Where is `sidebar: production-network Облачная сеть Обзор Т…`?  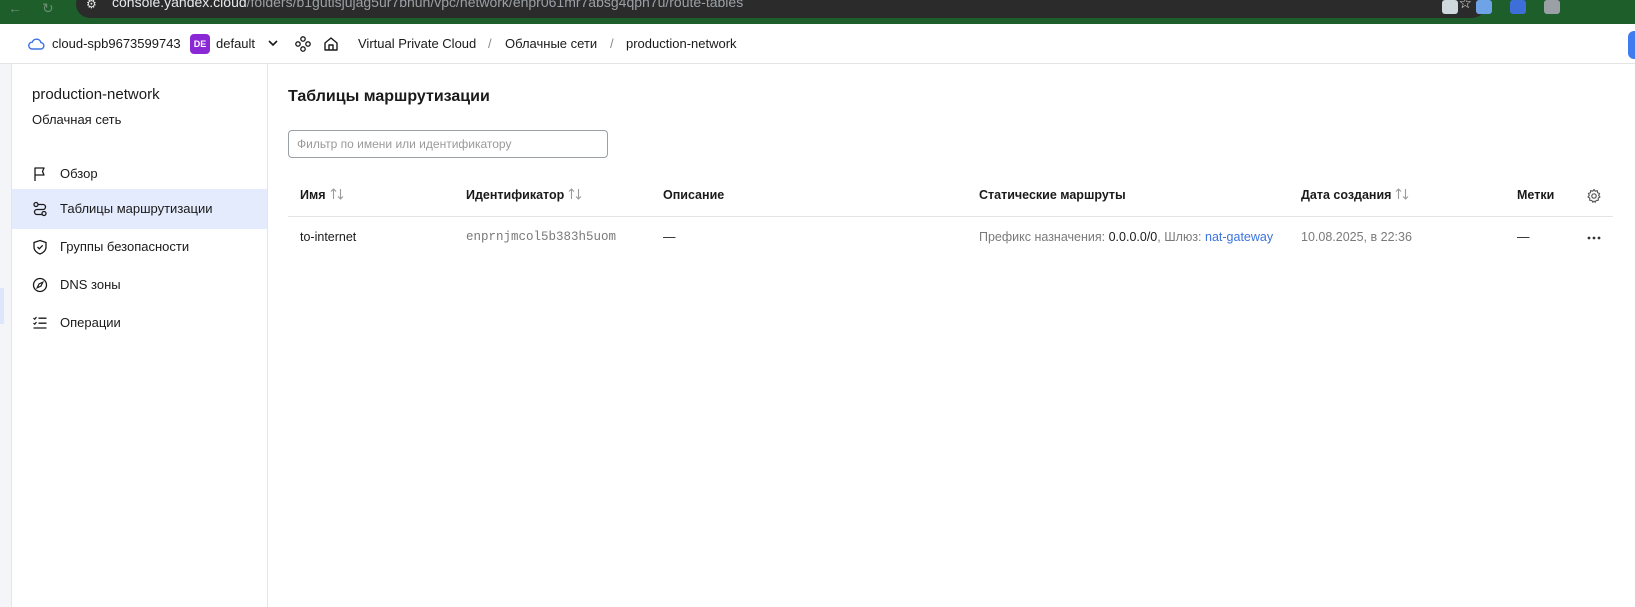 sidebar: production-network Облачная сеть Обзор Т… is located at coordinates (140, 335).